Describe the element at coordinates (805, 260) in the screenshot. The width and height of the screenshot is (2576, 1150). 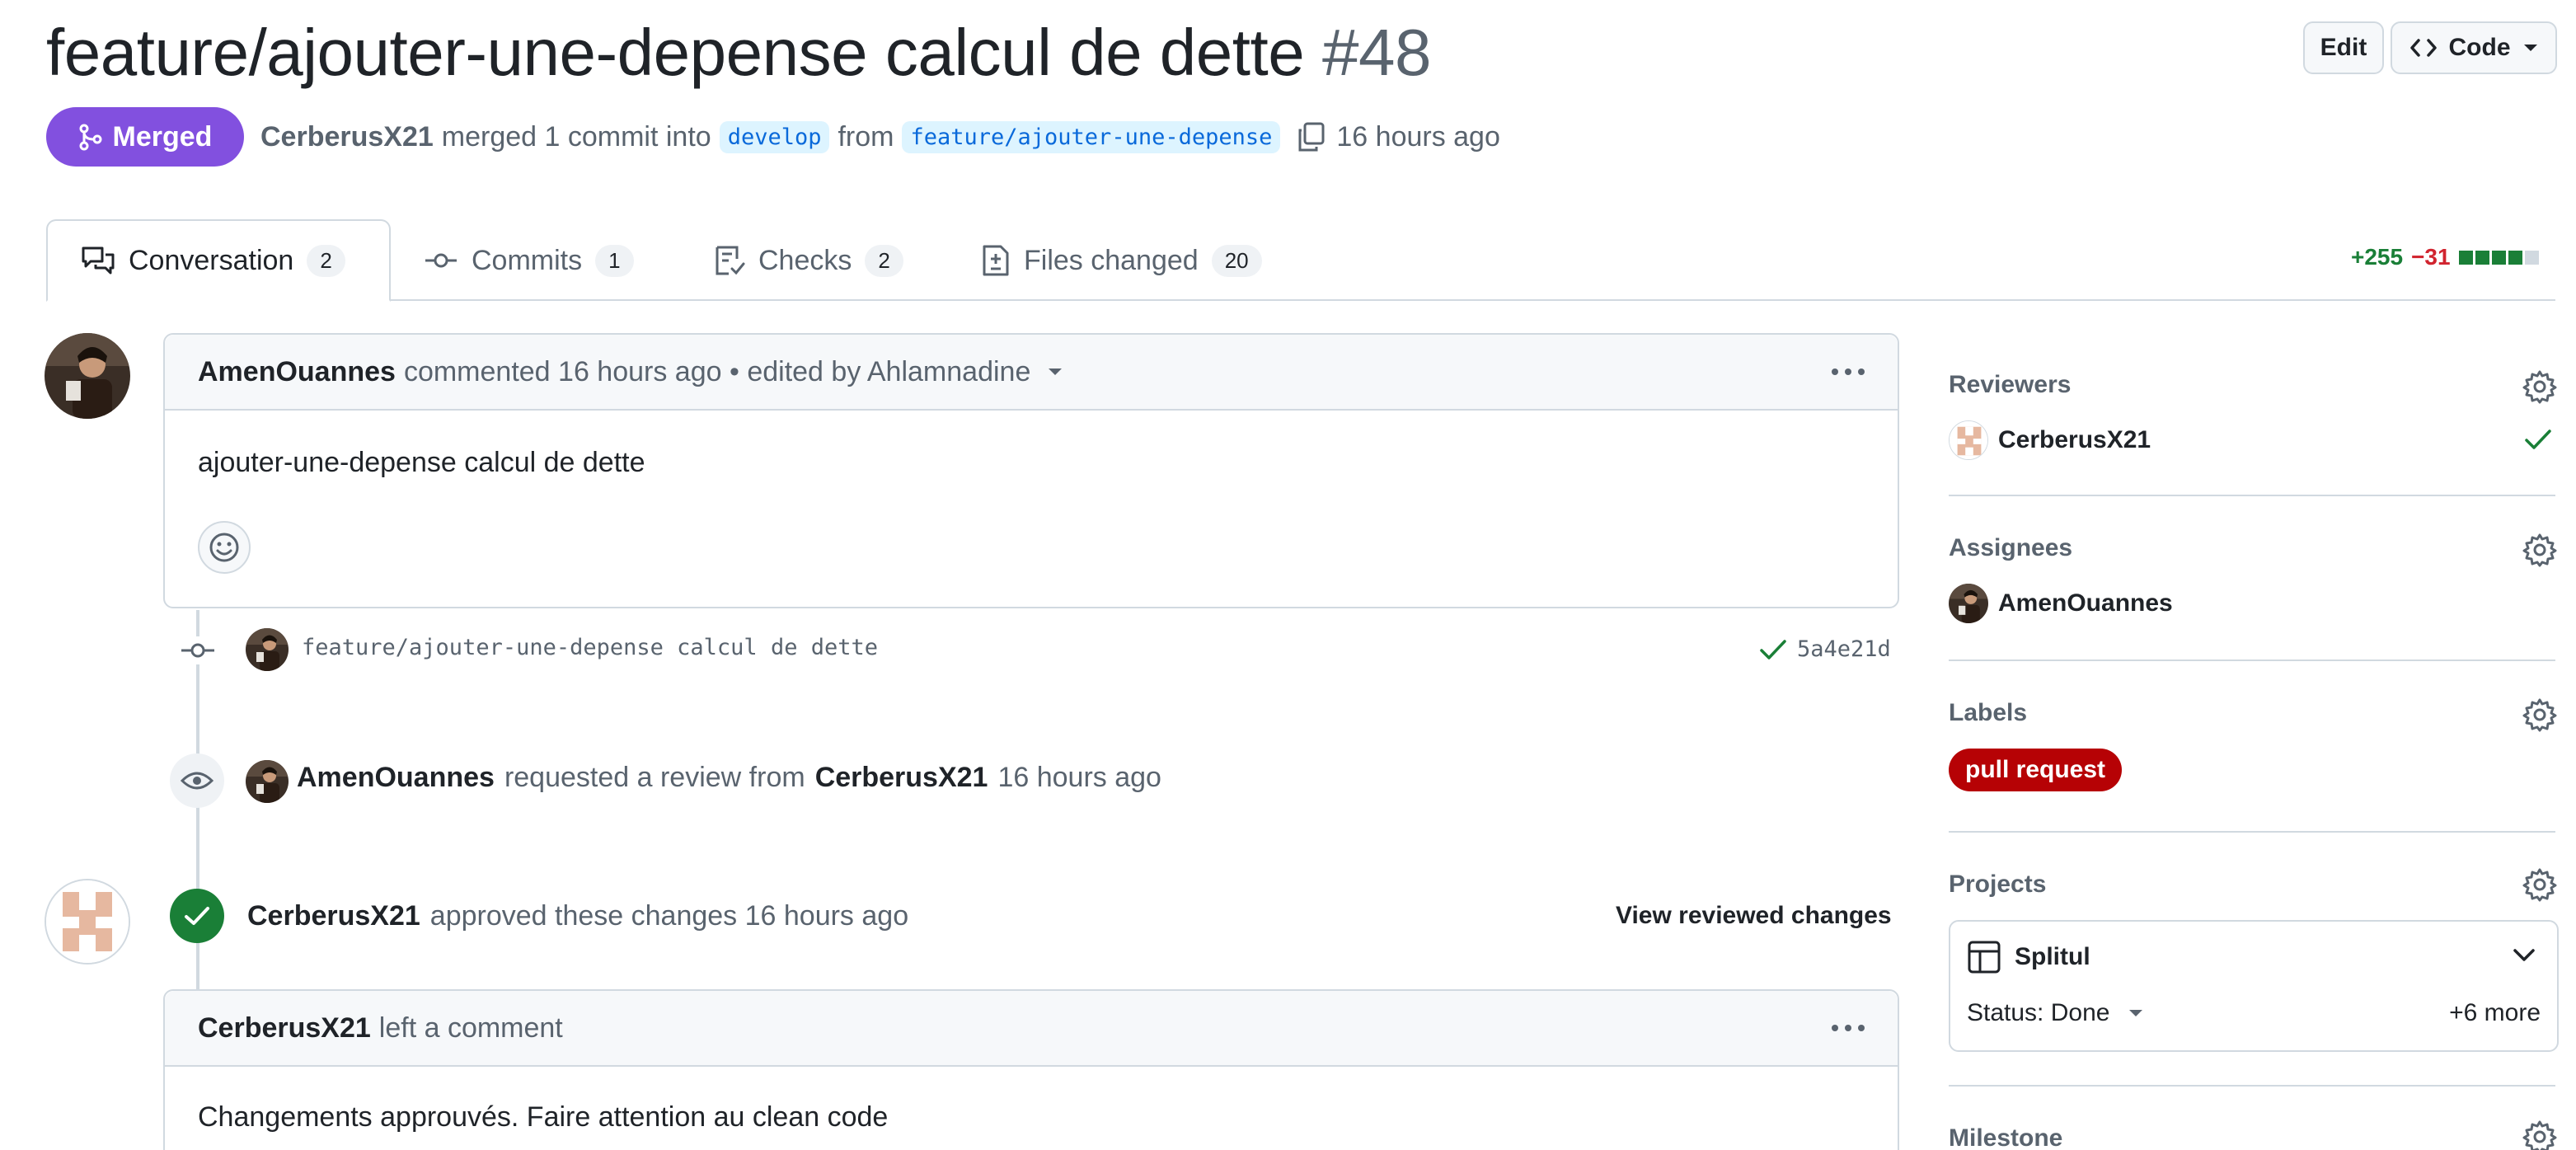
I see `tab-checks-label: Checks` at that location.